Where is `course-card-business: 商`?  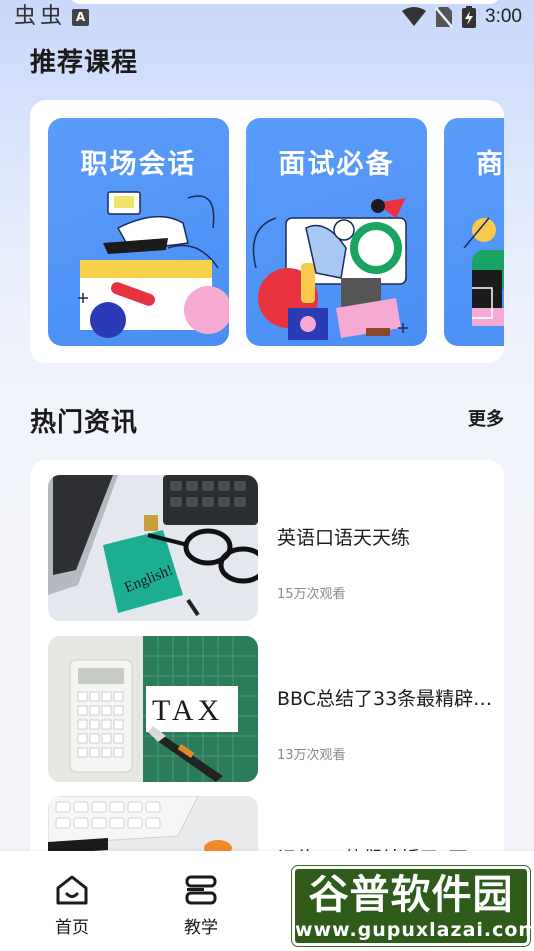 course-card-business: 商 is located at coordinates (474, 232).